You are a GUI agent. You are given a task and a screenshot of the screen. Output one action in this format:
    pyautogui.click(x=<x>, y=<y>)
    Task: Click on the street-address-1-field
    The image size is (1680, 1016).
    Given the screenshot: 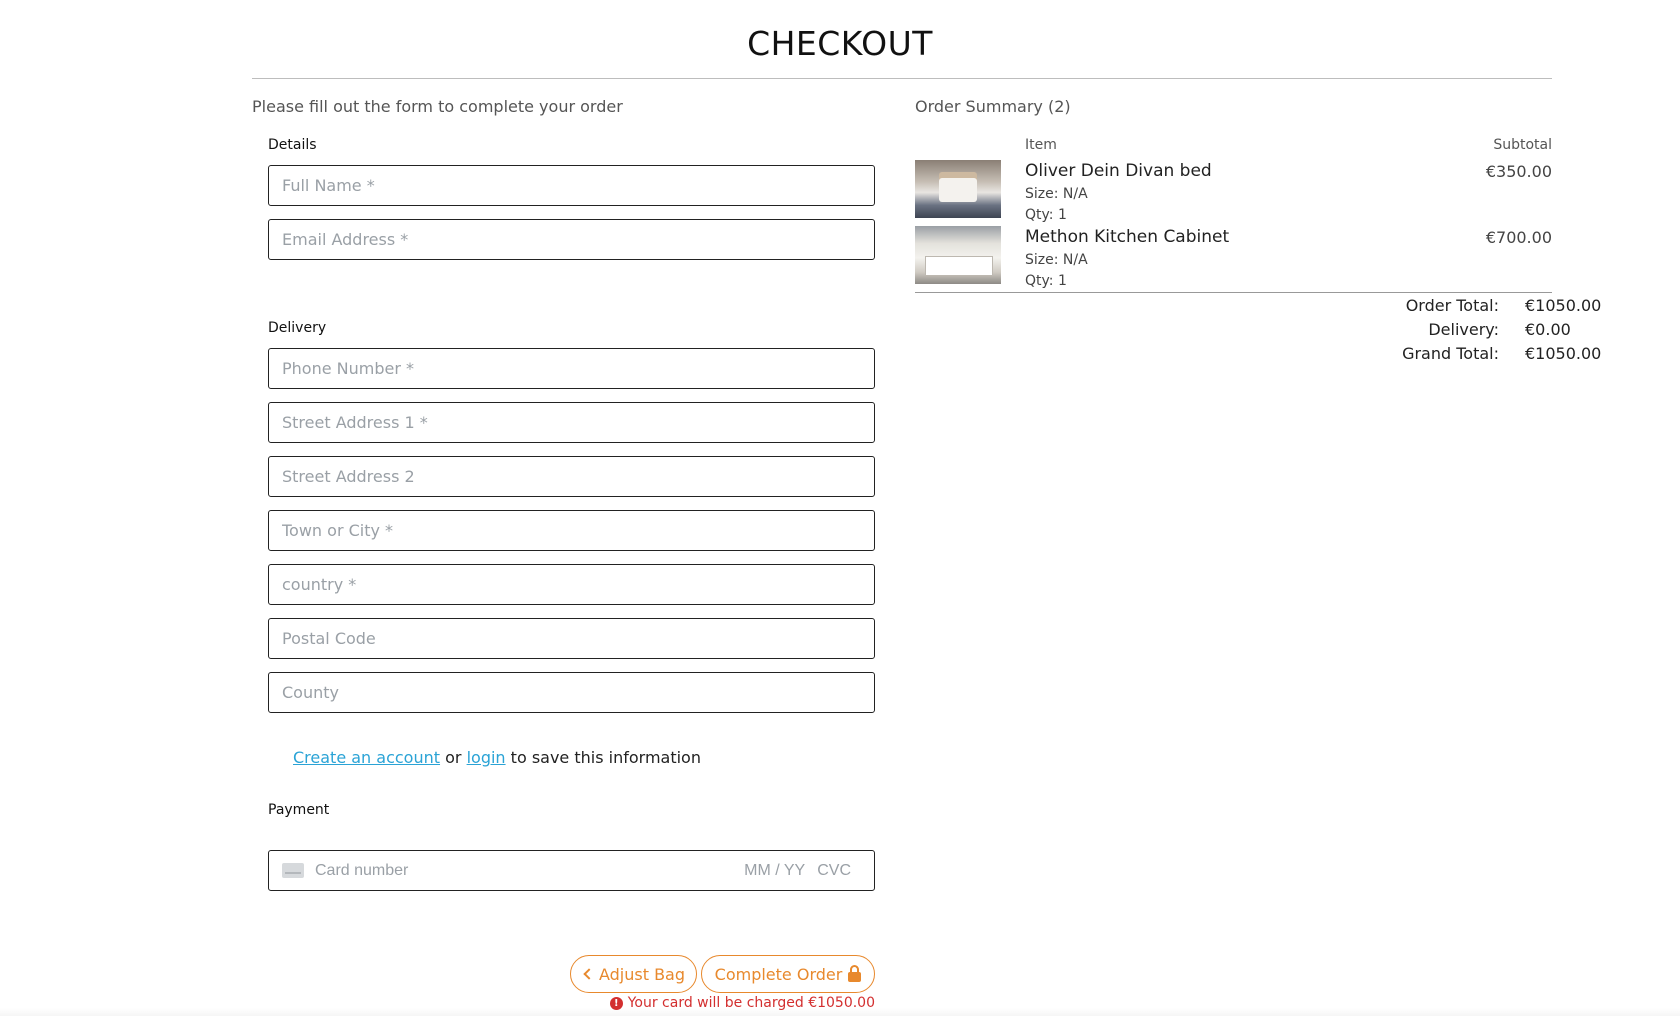 What is the action you would take?
    pyautogui.click(x=571, y=422)
    